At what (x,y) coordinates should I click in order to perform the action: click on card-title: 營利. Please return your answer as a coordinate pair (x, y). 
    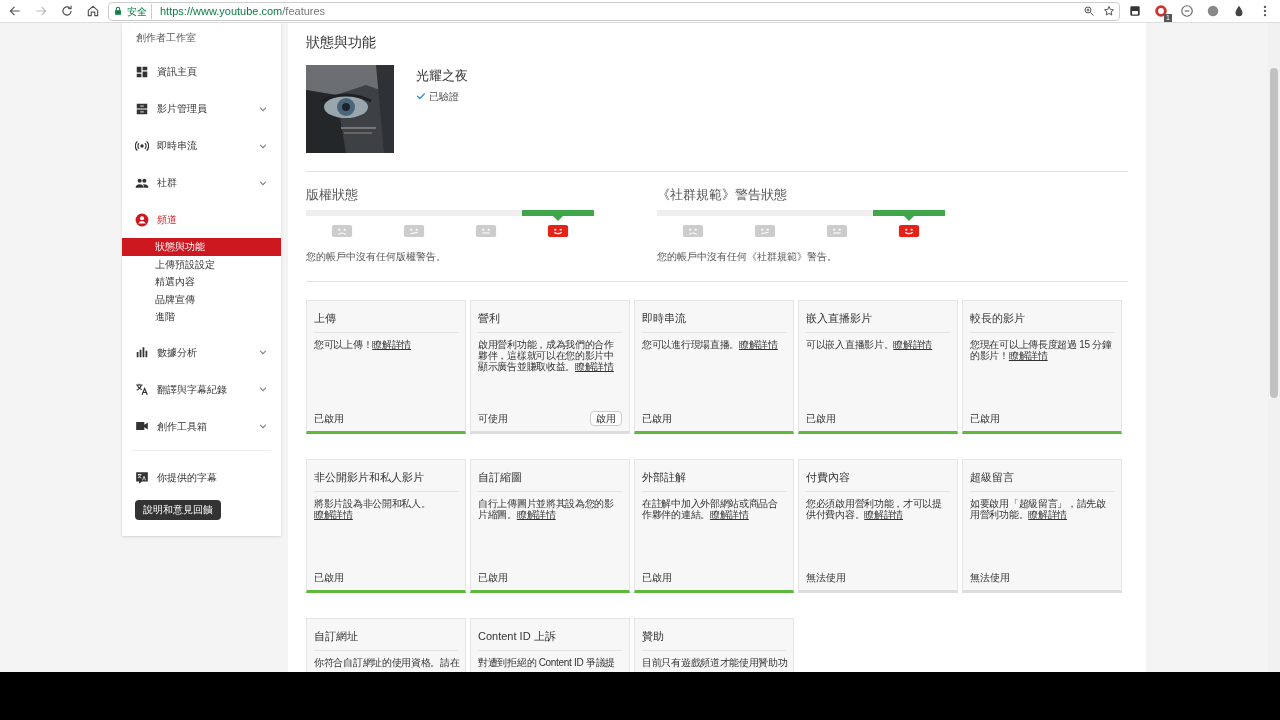
    Looking at the image, I should click on (550, 321).